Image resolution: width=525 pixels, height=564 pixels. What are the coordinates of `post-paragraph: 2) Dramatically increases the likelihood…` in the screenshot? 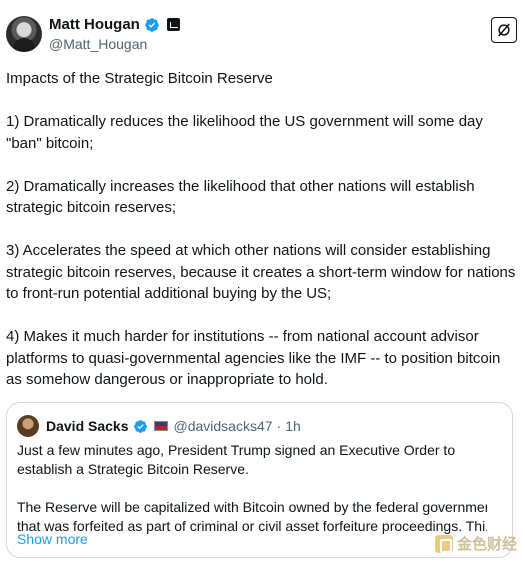 It's located at (240, 197).